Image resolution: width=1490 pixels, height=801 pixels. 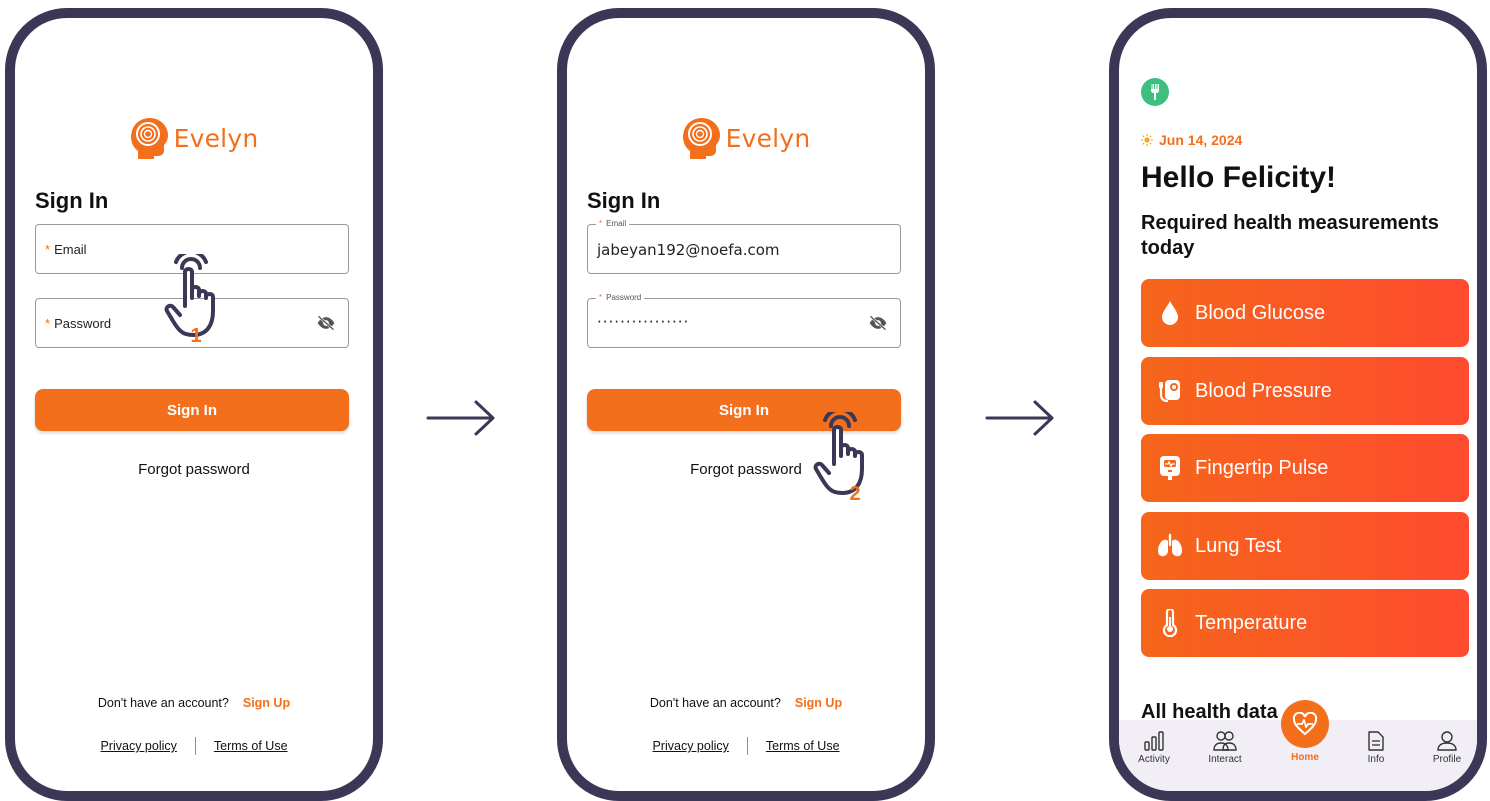 I want to click on sun-icon, so click(x=1147, y=140).